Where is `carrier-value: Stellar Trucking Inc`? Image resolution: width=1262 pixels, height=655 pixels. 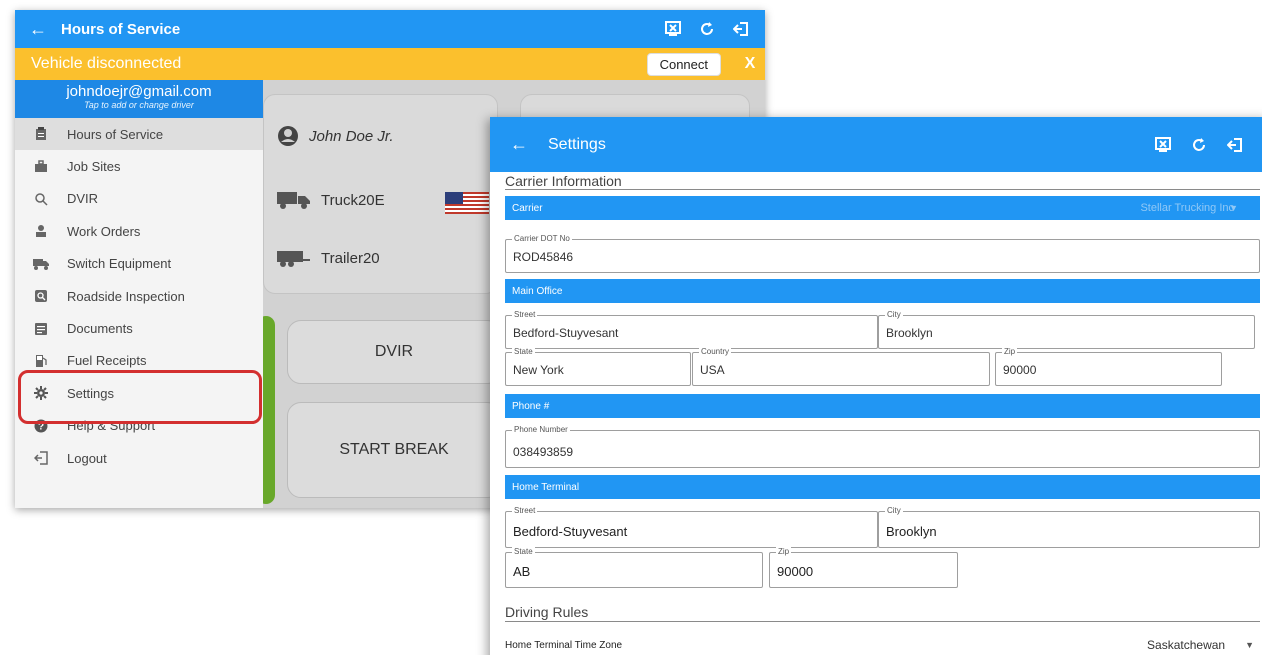
carrier-value: Stellar Trucking Inc is located at coordinates (1187, 208).